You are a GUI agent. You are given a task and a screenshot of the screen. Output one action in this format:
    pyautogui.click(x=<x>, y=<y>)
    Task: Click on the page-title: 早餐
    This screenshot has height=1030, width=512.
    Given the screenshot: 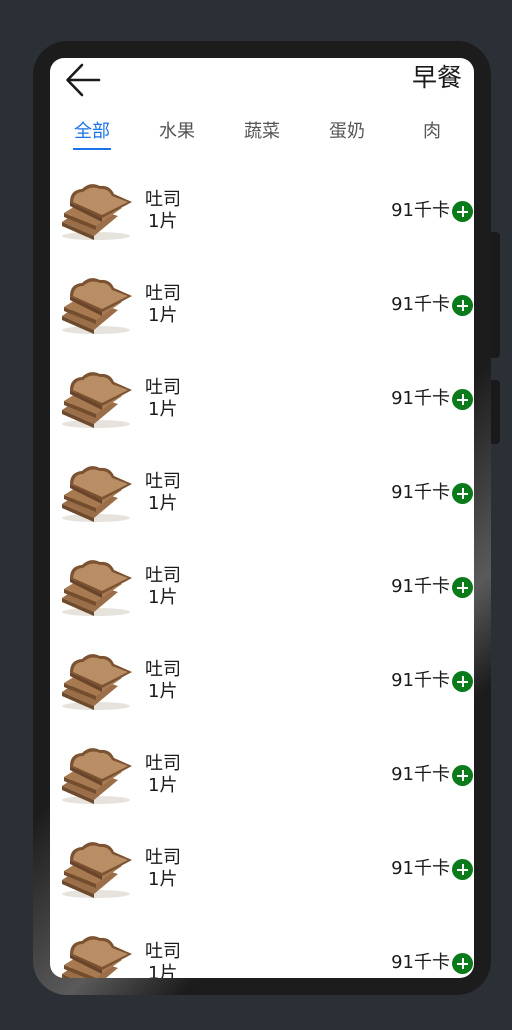 What is the action you would take?
    pyautogui.click(x=436, y=77)
    